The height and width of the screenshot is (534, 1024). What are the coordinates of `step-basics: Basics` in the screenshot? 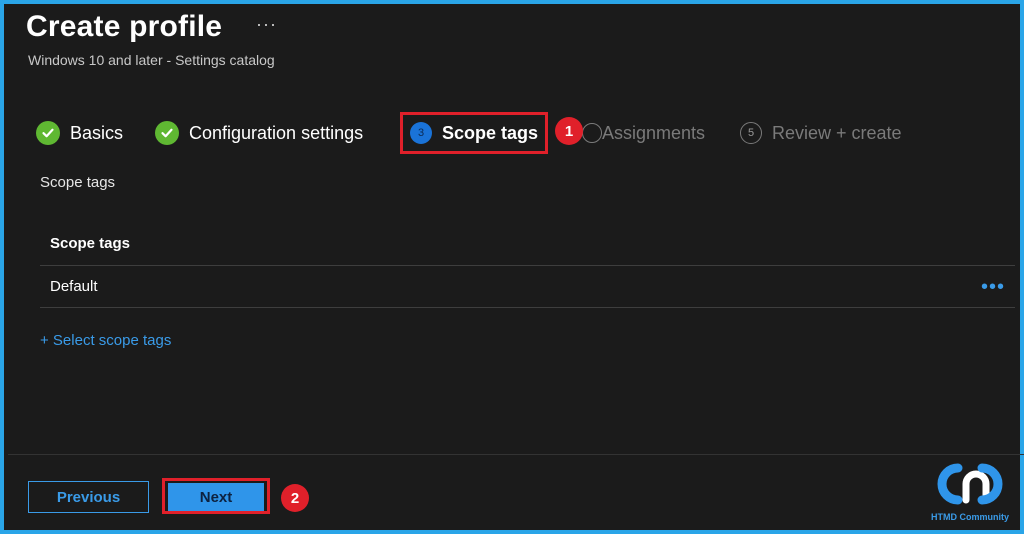 It's located at (79, 133).